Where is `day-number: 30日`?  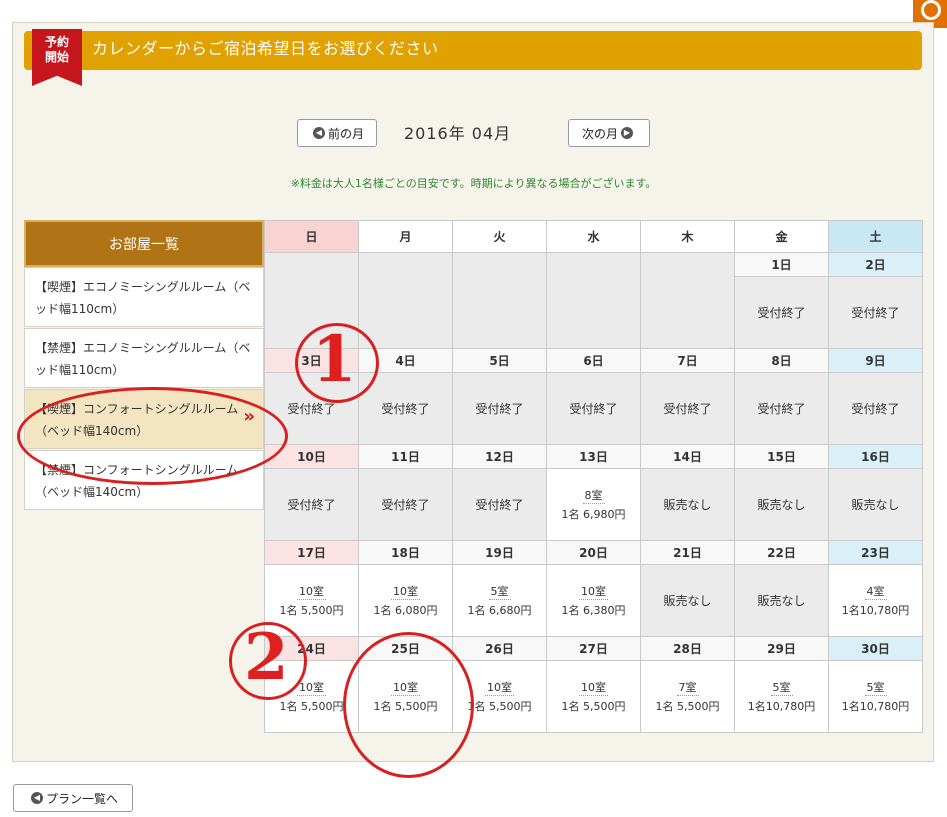 day-number: 30日 is located at coordinates (875, 648).